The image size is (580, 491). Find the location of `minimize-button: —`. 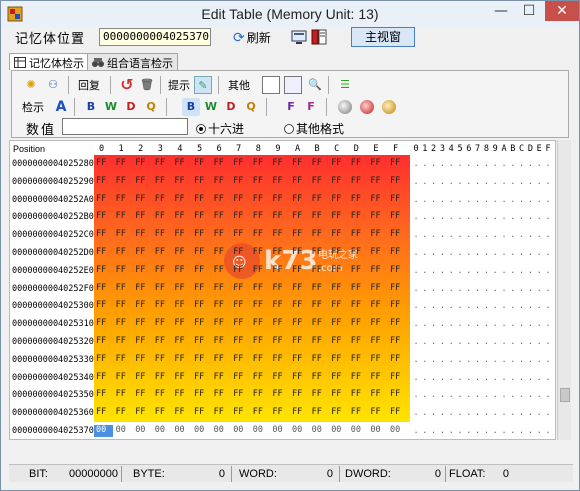

minimize-button: — is located at coordinates (501, 11).